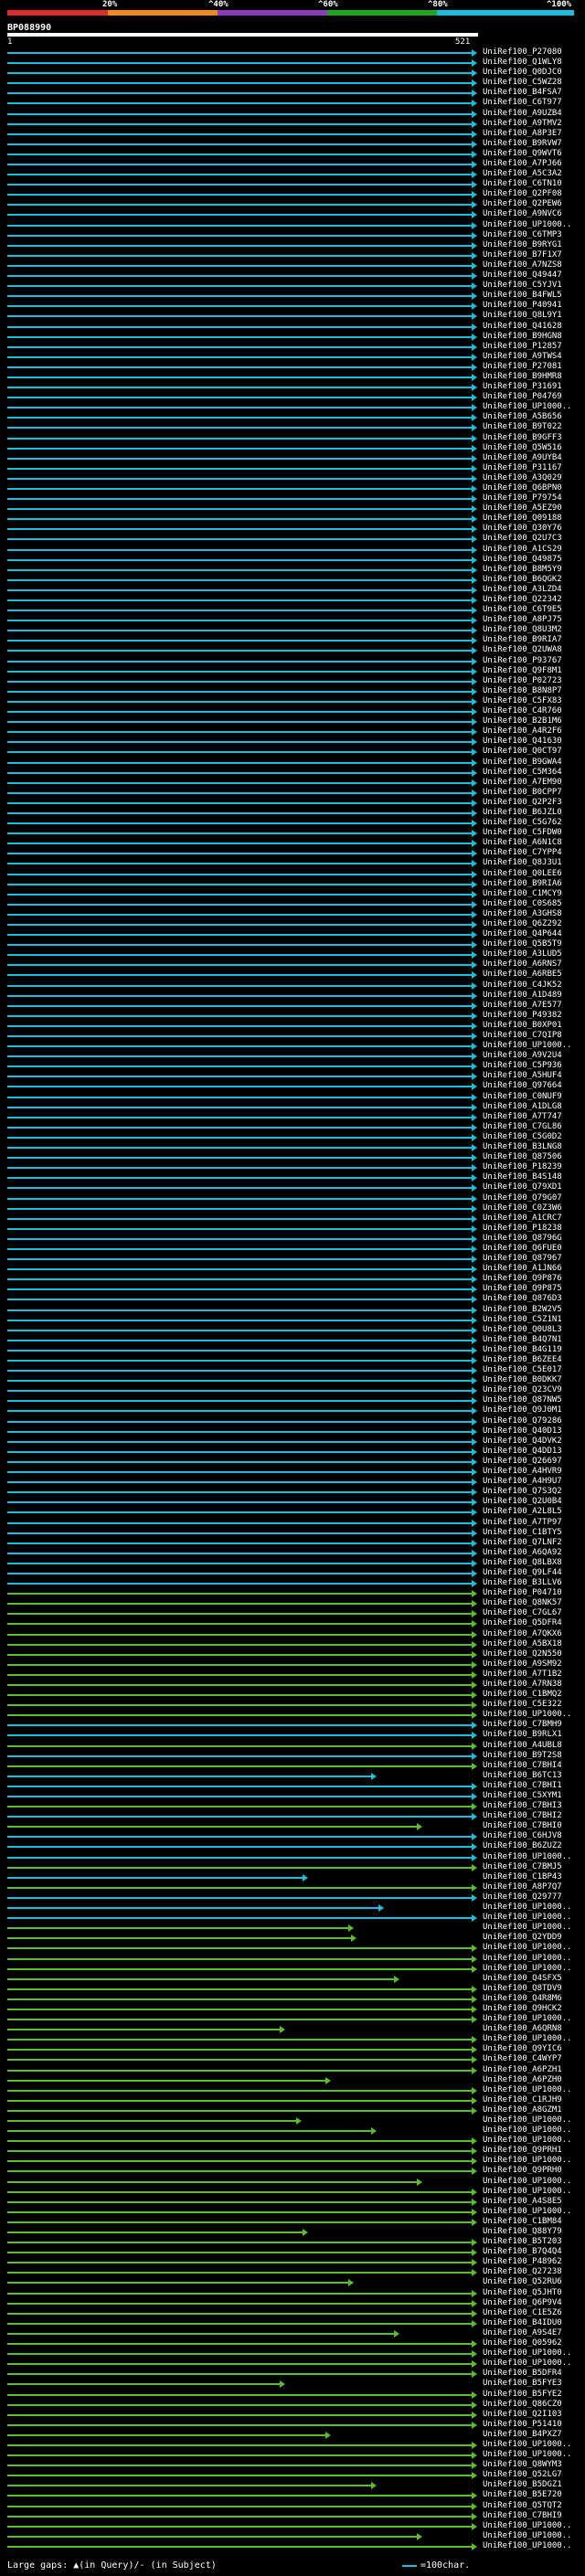 This screenshot has width=585, height=2576. What do you see at coordinates (293, 1523) in the screenshot?
I see `hit-row: UniRef100_A7TP97` at bounding box center [293, 1523].